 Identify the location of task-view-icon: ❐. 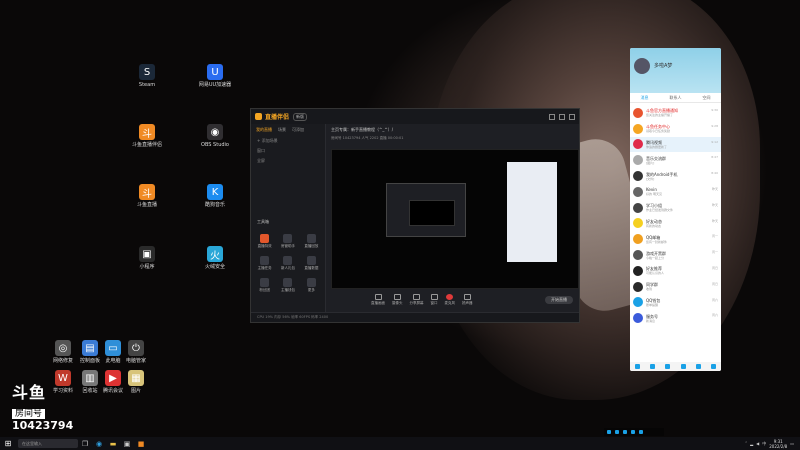
(85, 443).